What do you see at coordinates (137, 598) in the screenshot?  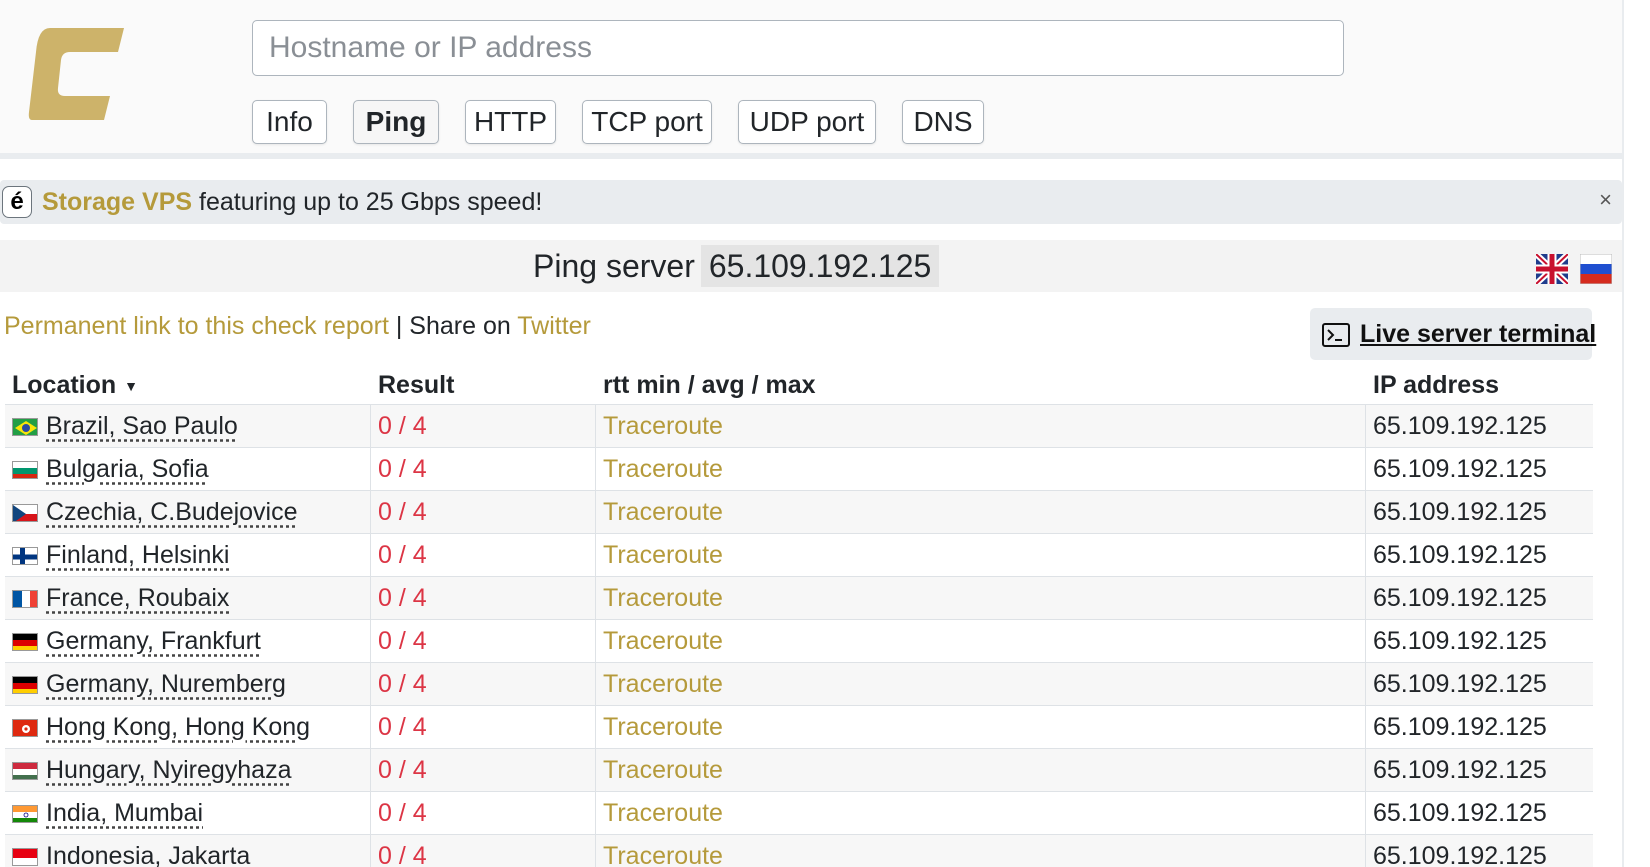 I see `location-name: France, Roubaix` at bounding box center [137, 598].